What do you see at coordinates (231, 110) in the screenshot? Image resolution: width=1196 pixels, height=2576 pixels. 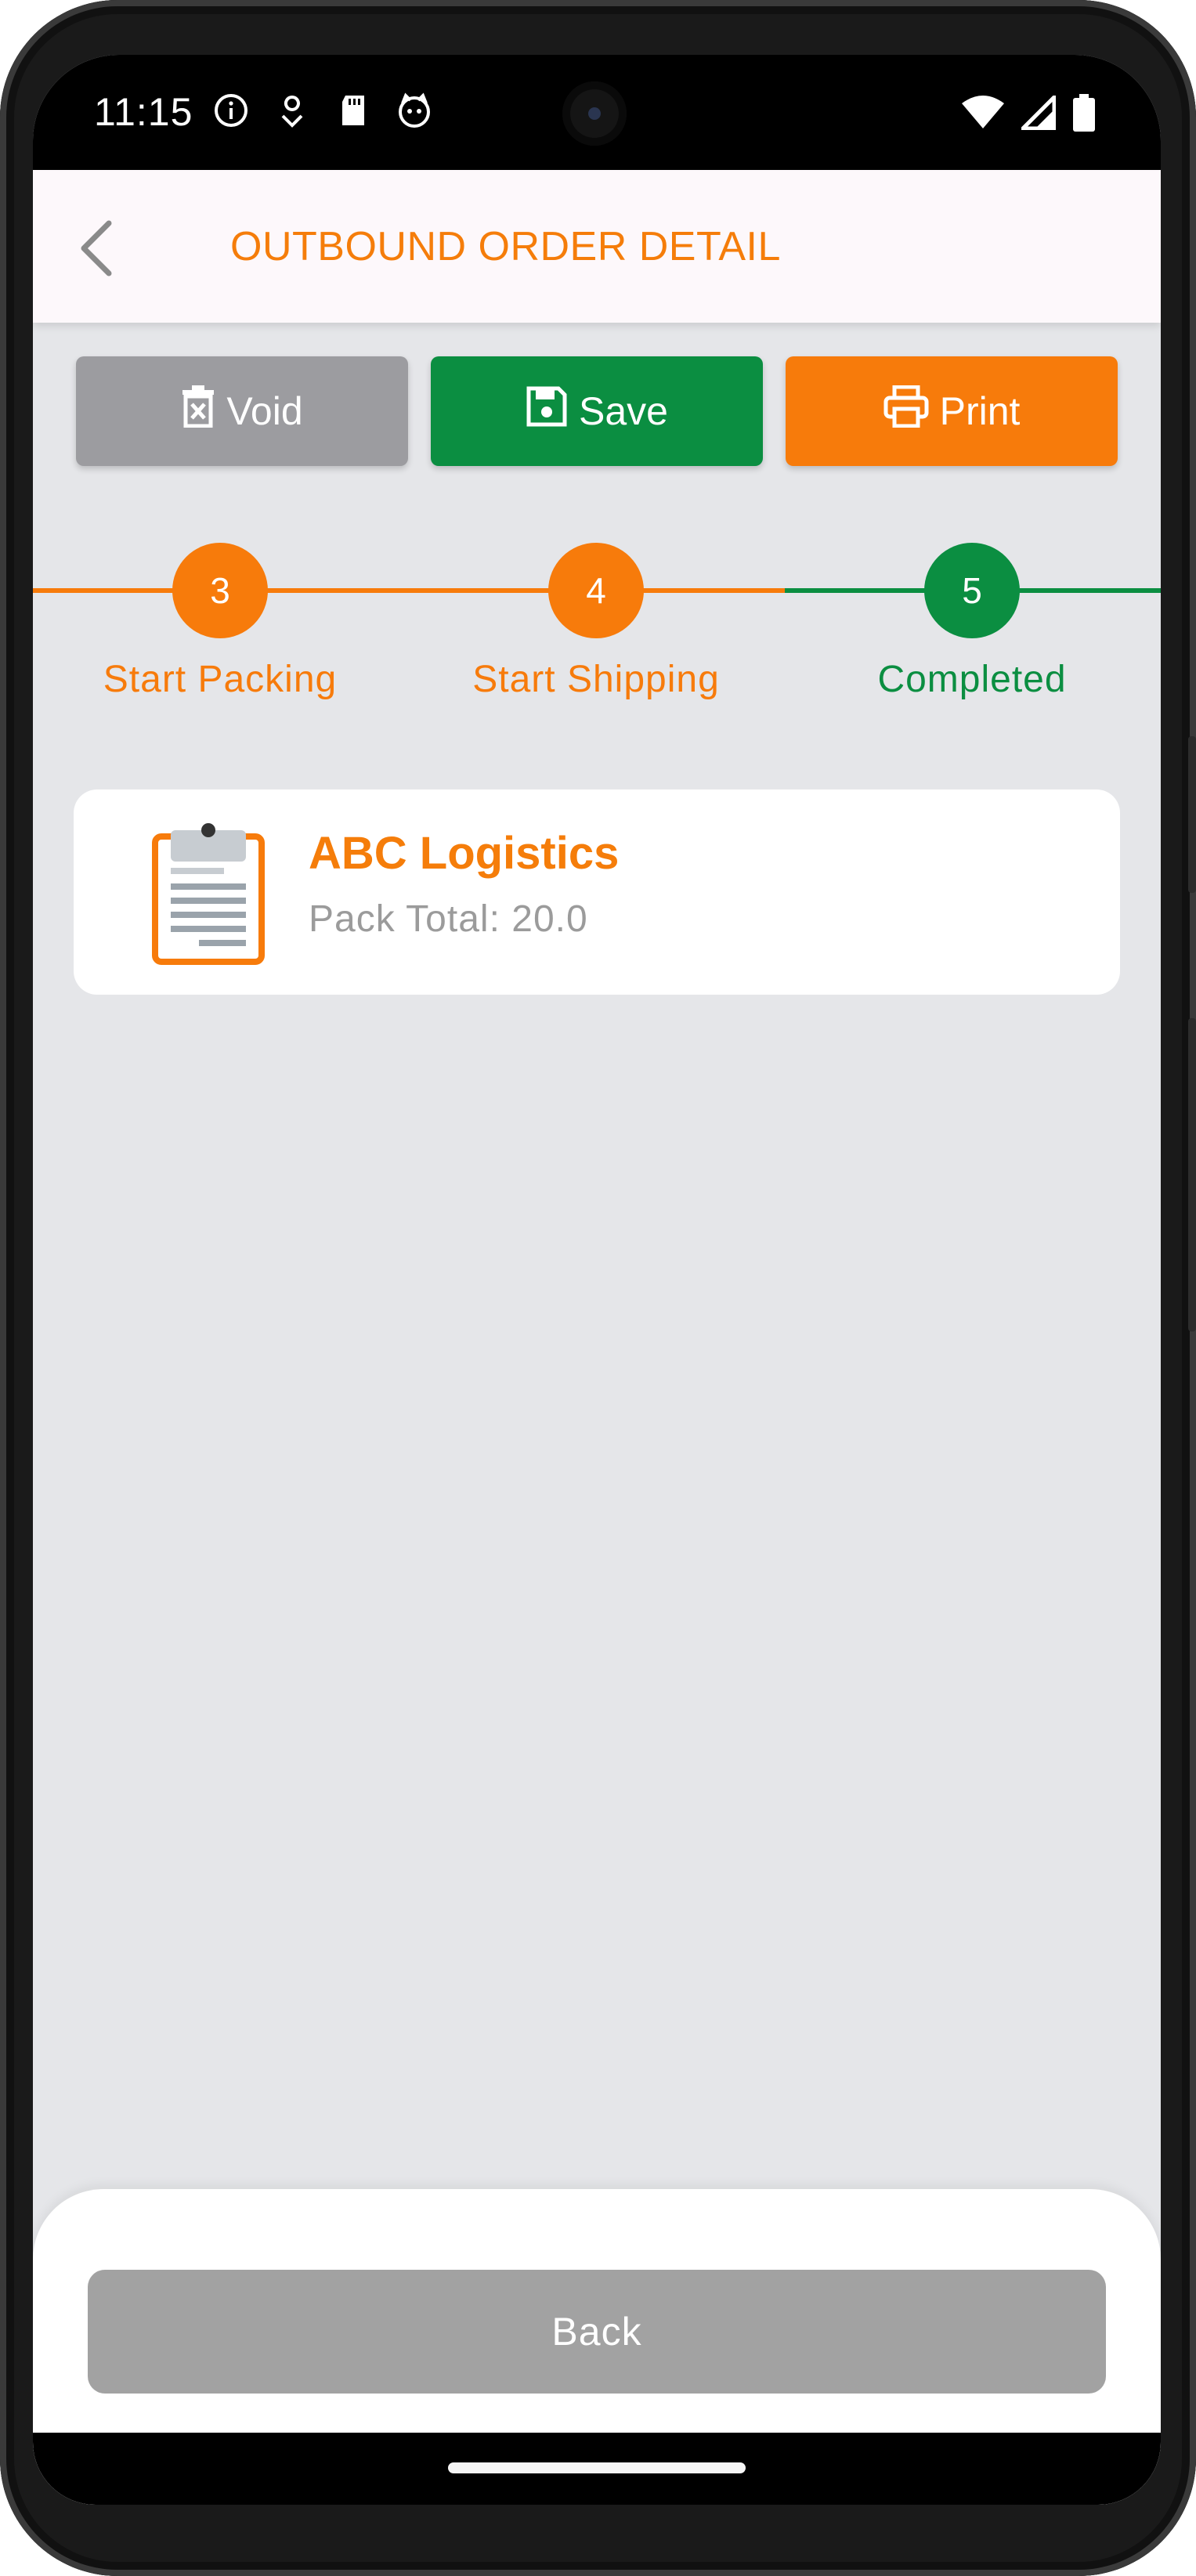 I see `info-icon` at bounding box center [231, 110].